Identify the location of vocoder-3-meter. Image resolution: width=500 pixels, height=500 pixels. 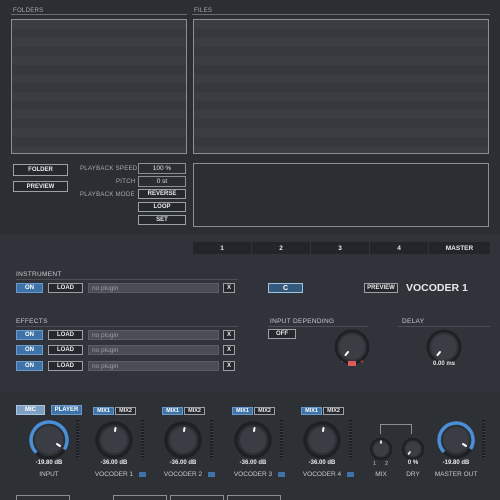
(281, 440).